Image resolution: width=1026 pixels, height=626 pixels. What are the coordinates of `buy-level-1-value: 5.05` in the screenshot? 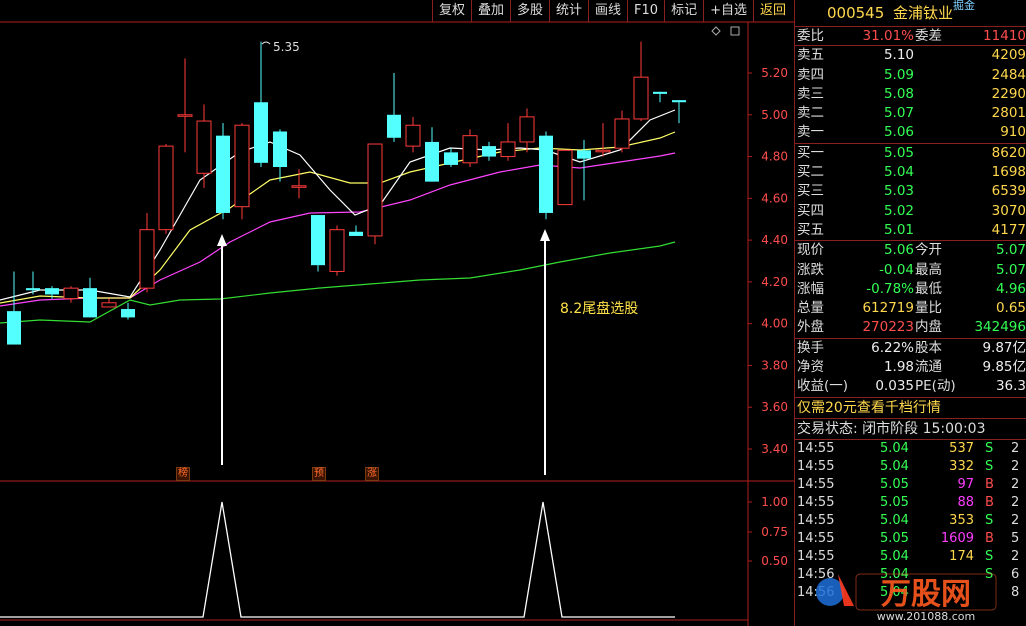 It's located at (898, 152).